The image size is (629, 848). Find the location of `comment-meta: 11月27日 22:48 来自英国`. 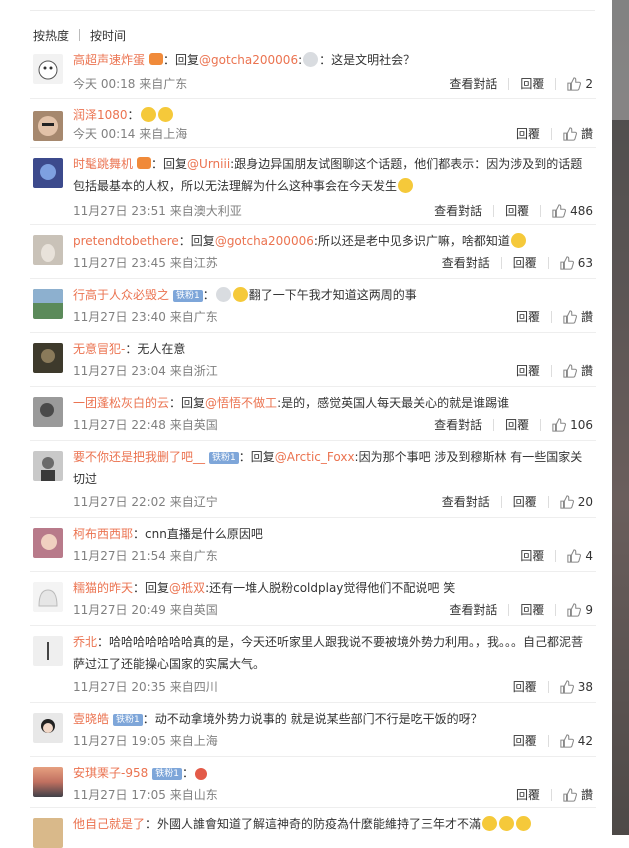

comment-meta: 11月27日 22:48 来自英国 is located at coordinates (145, 425).